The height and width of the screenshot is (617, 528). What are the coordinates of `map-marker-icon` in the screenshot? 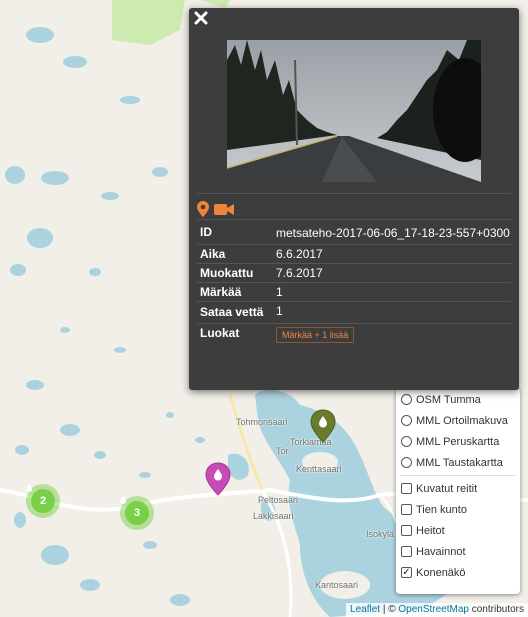 It's located at (203, 209).